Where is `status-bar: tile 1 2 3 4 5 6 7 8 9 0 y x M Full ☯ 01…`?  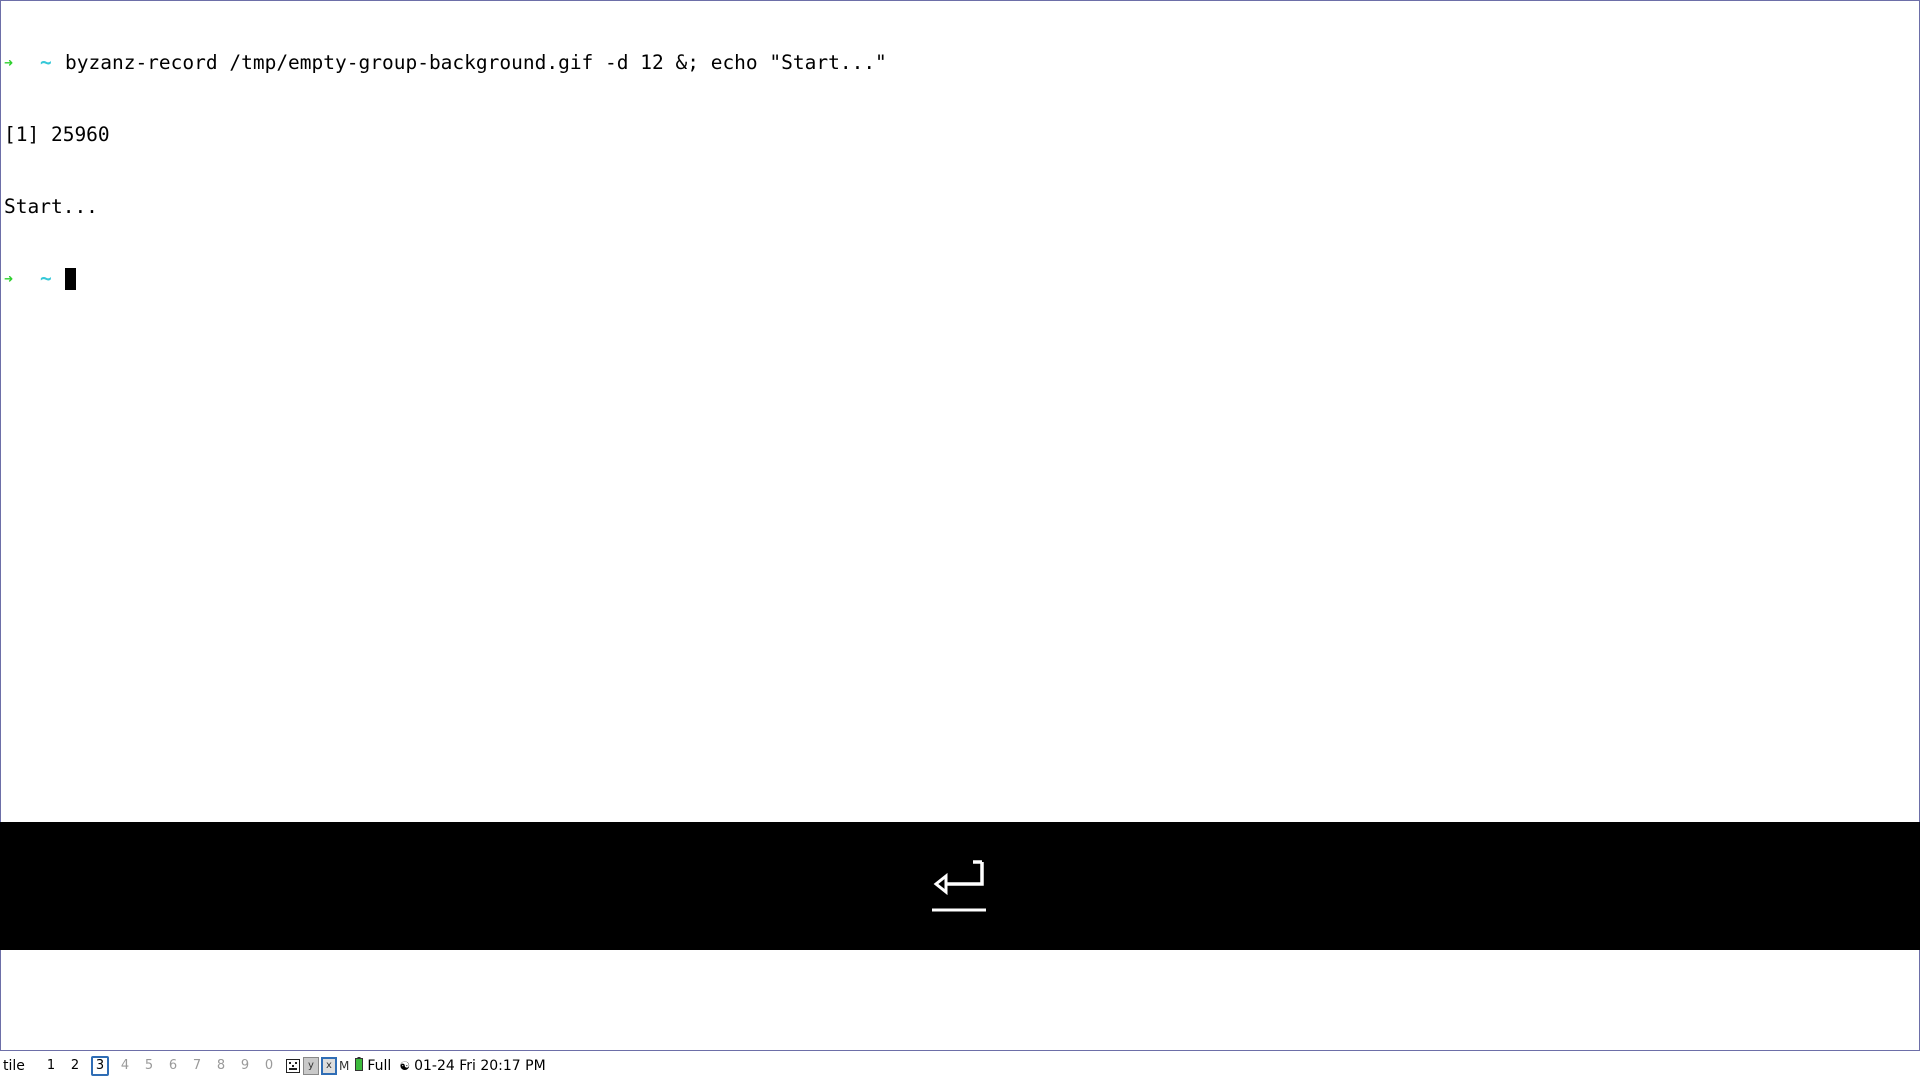
status-bar: tile 1 2 3 4 5 6 7 8 9 0 y x M Full ☯ 01… is located at coordinates (960, 1065).